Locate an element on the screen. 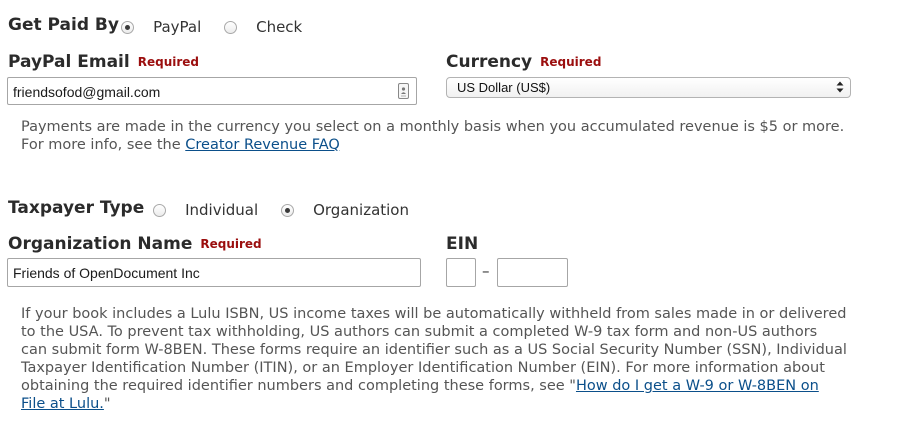 This screenshot has height=429, width=901. currency-label: Currency Required is located at coordinates (523, 62).